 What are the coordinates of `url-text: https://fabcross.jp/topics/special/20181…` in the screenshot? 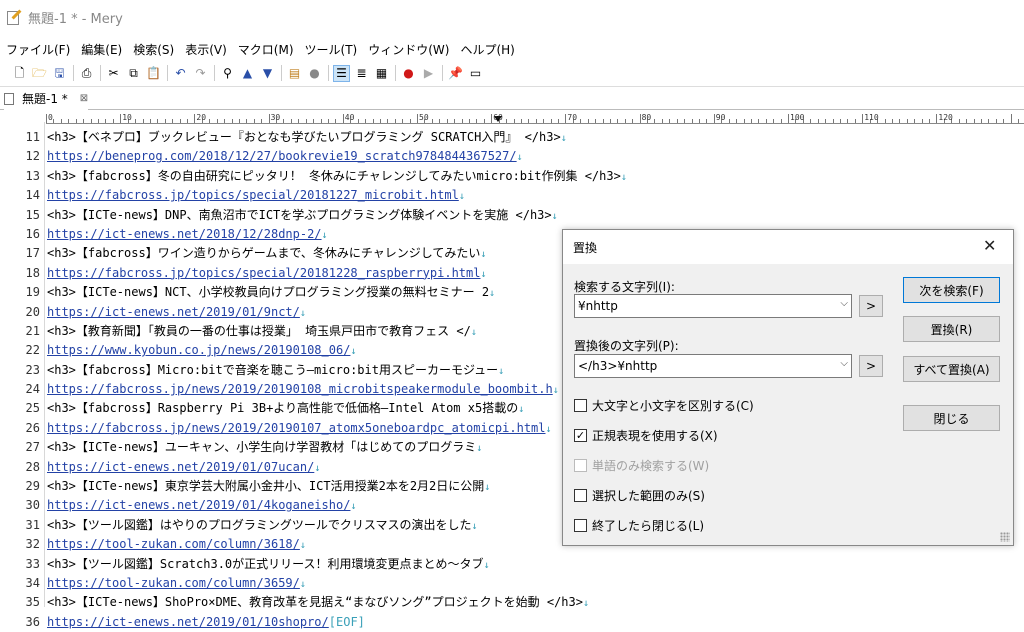 It's located at (263, 273).